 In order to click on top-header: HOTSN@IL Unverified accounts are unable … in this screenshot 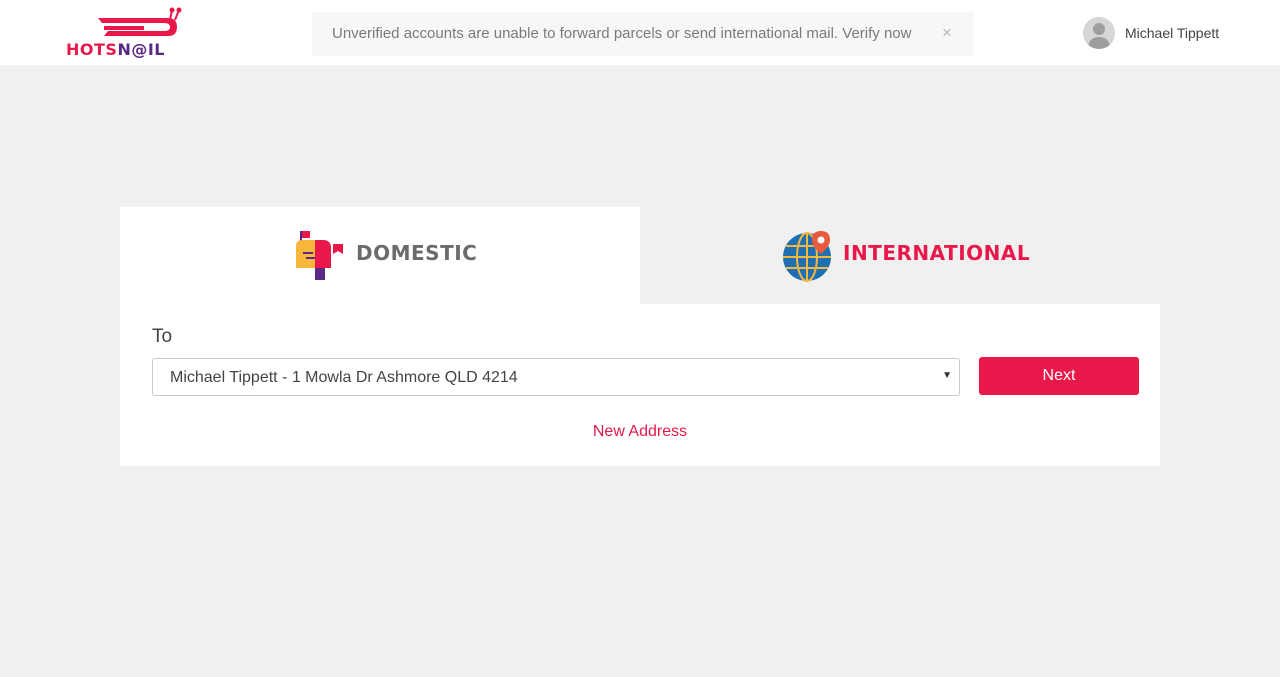, I will do `click(640, 32)`.